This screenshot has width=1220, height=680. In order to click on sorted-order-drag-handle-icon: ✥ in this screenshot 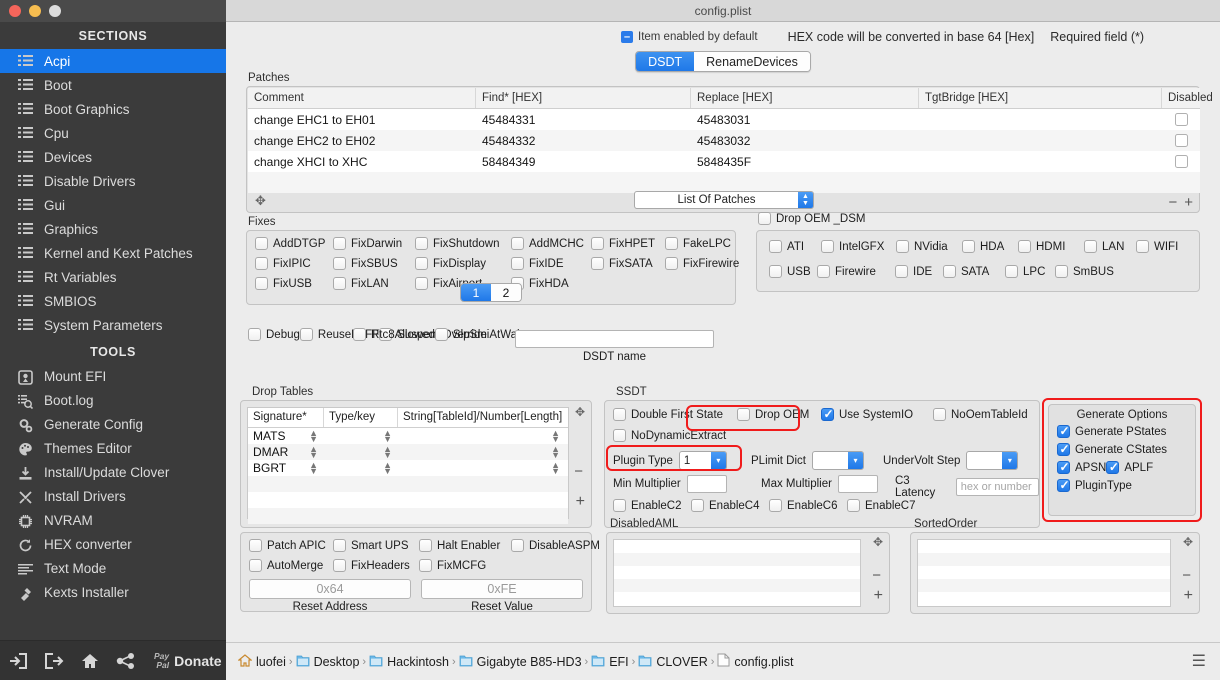, I will do `click(1188, 542)`.